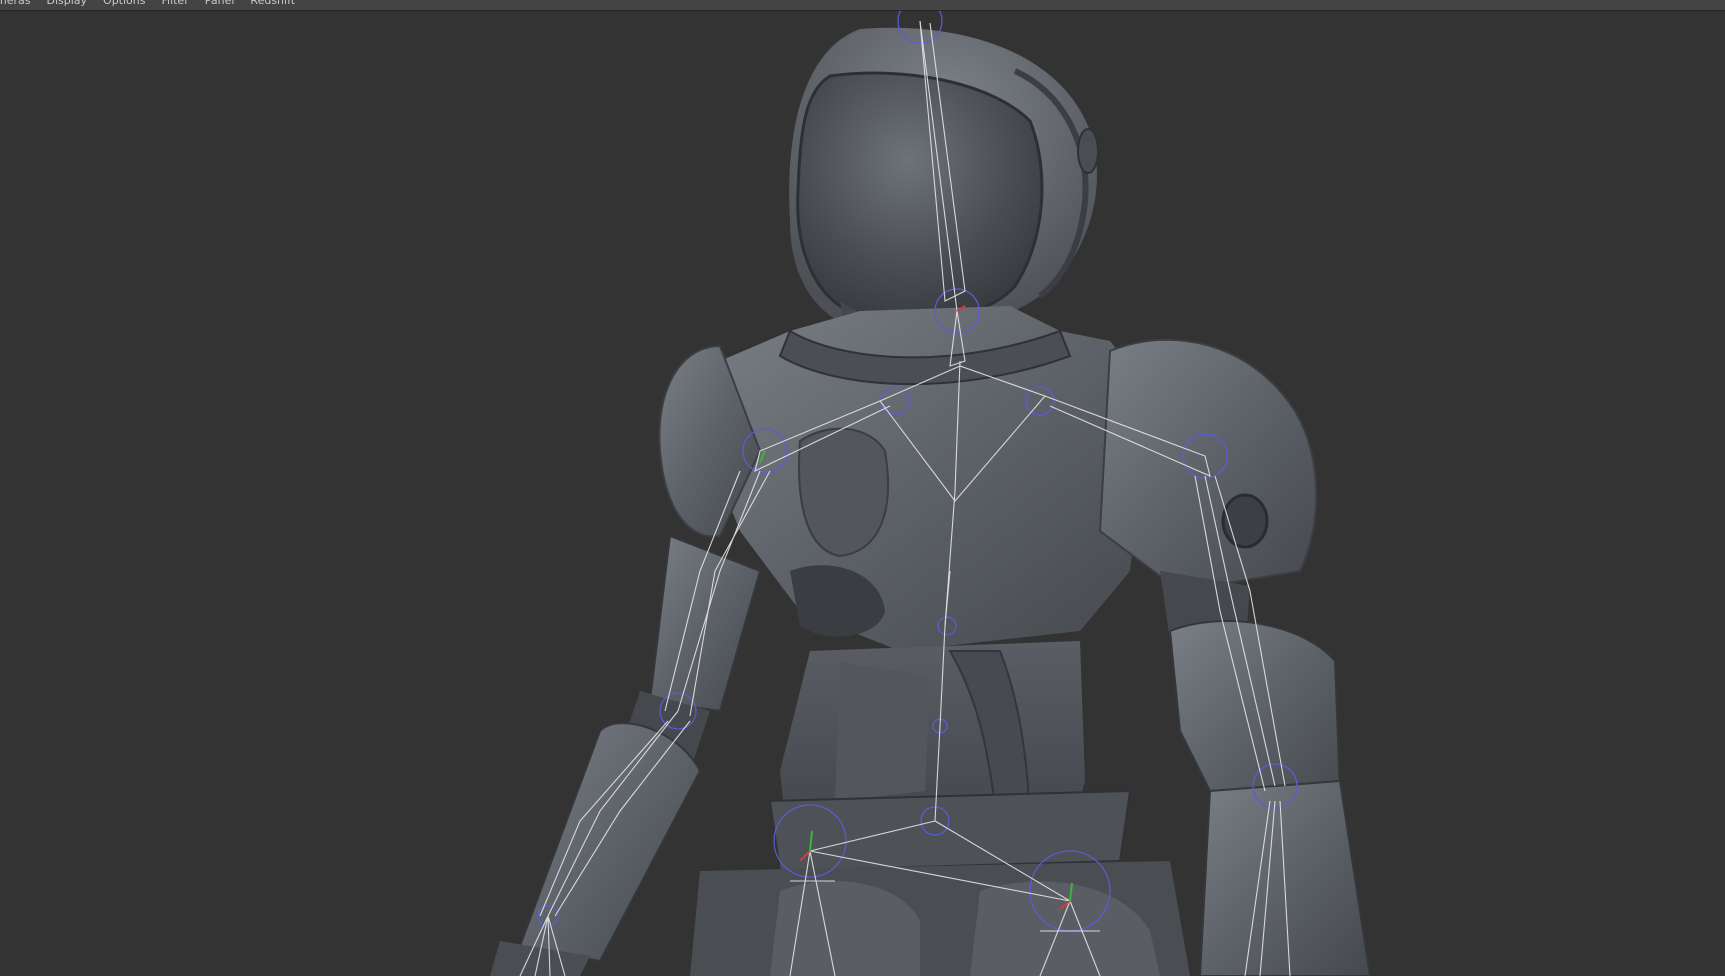  I want to click on menu-redshift: Redshift, so click(272, 4).